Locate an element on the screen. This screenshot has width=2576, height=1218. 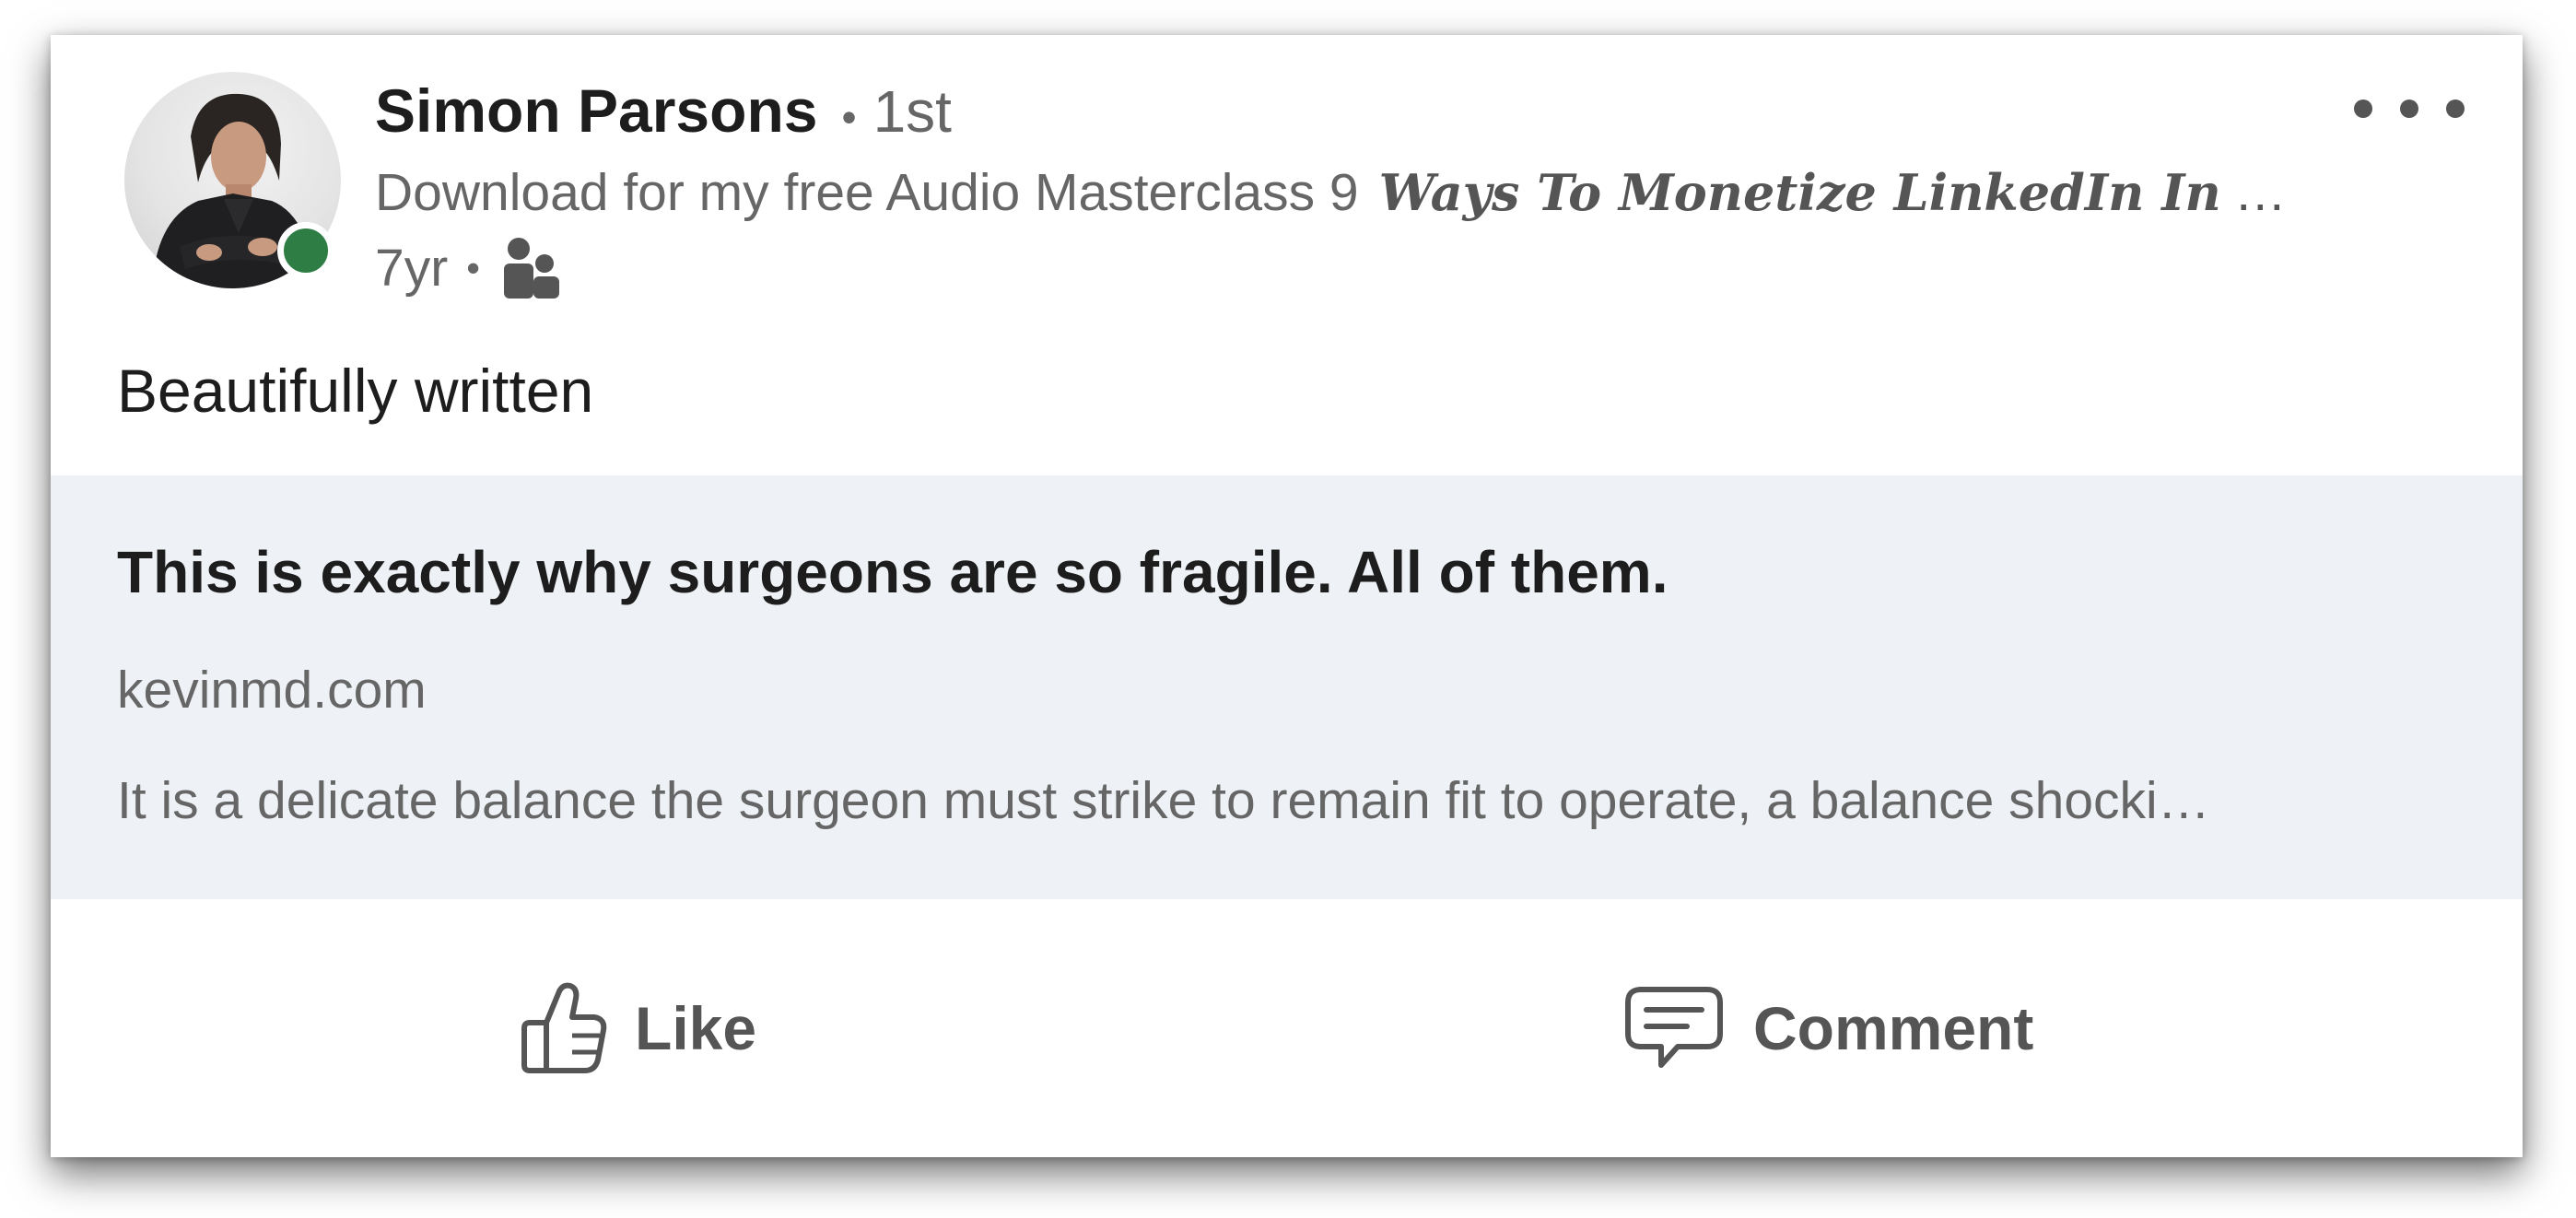
comment-button: Comment is located at coordinates (1827, 1028).